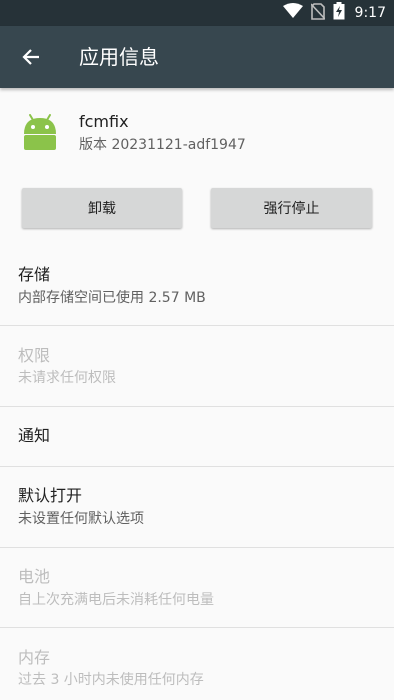  What do you see at coordinates (119, 57) in the screenshot?
I see `page-title: 应用信息` at bounding box center [119, 57].